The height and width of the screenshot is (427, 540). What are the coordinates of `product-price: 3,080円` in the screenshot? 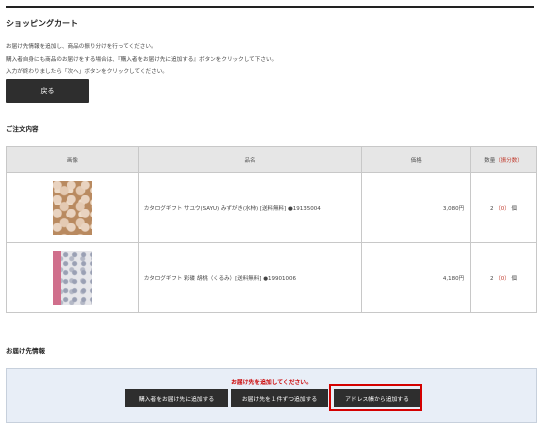 It's located at (416, 207).